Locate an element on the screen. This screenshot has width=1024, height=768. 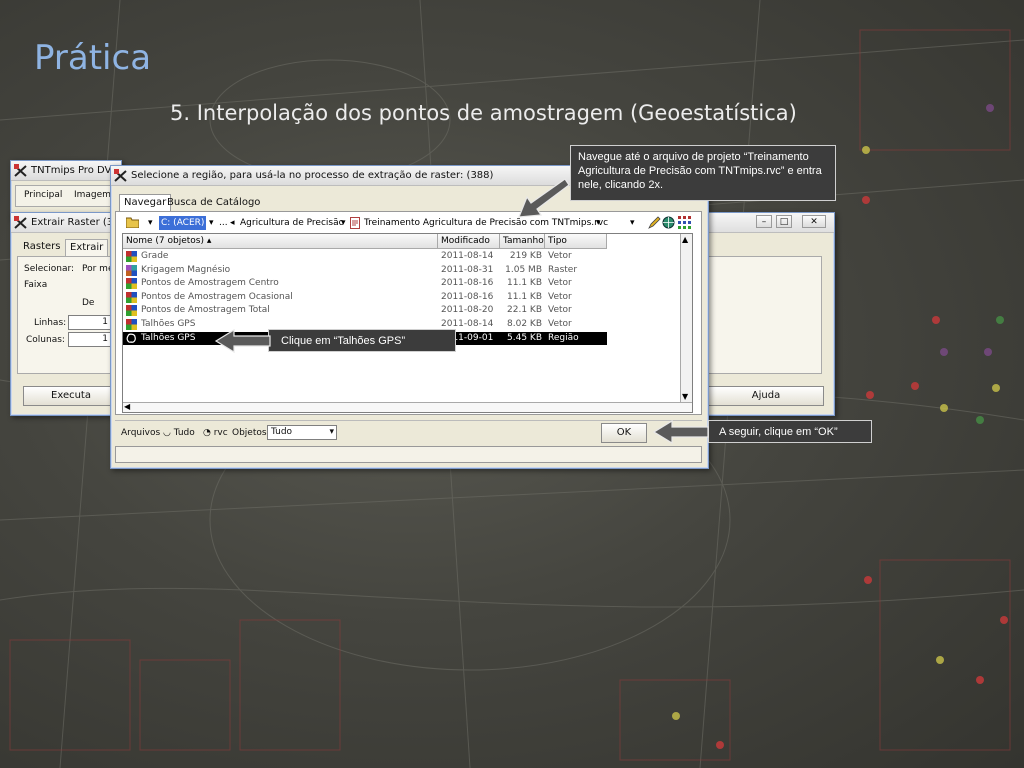
callout-talhoes: Clique em “Talhões GPS” is located at coordinates (362, 340).